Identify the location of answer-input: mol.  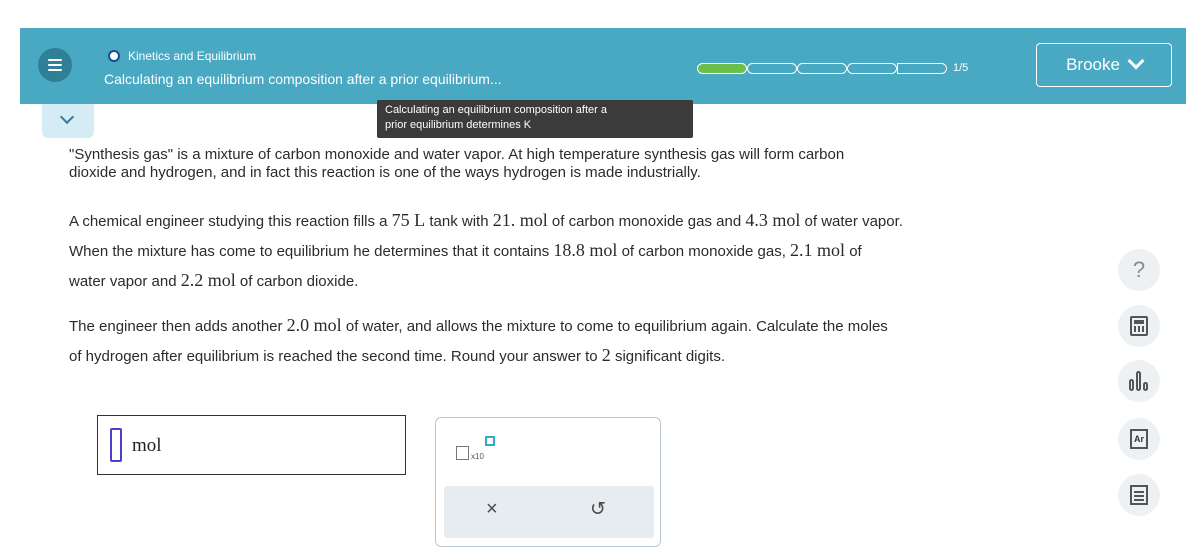
(251, 445).